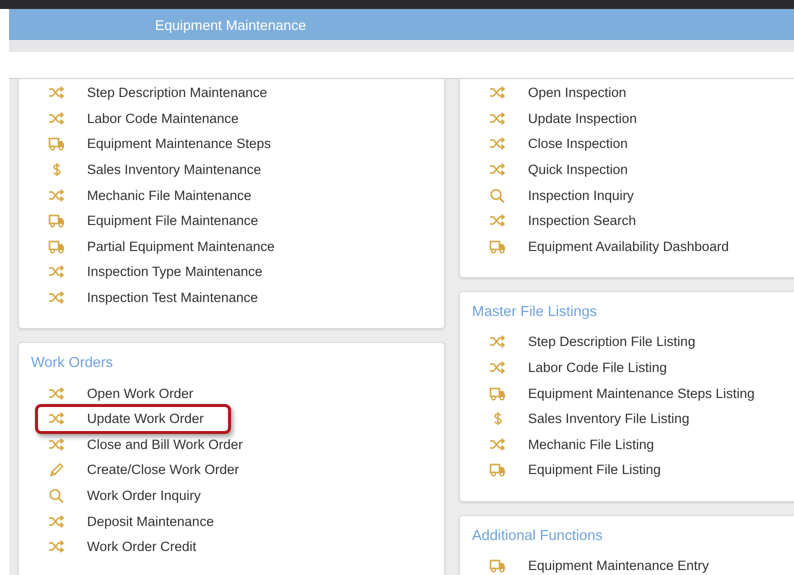  Describe the element at coordinates (641, 393) in the screenshot. I see `menu-link: Equipment Maintenance Steps Listing` at that location.